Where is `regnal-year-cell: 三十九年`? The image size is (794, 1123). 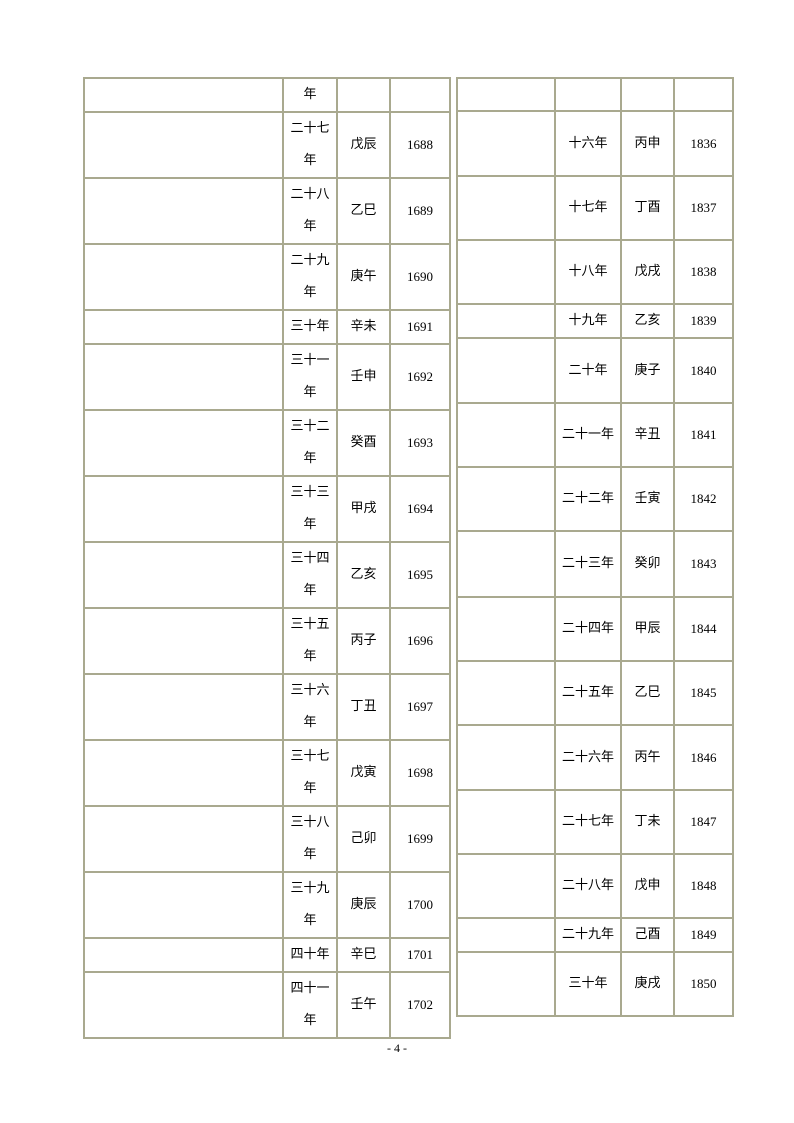 regnal-year-cell: 三十九年 is located at coordinates (310, 905).